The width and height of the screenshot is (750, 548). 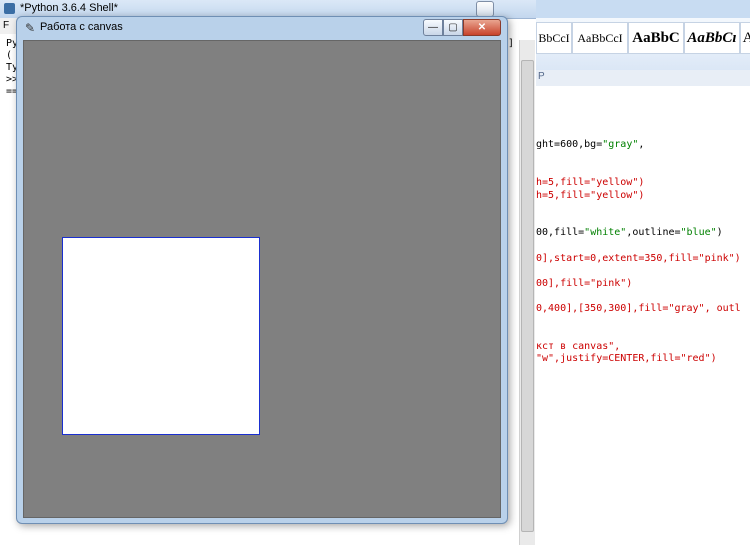 What do you see at coordinates (6, 25) in the screenshot?
I see `shell-menu-initial: F` at bounding box center [6, 25].